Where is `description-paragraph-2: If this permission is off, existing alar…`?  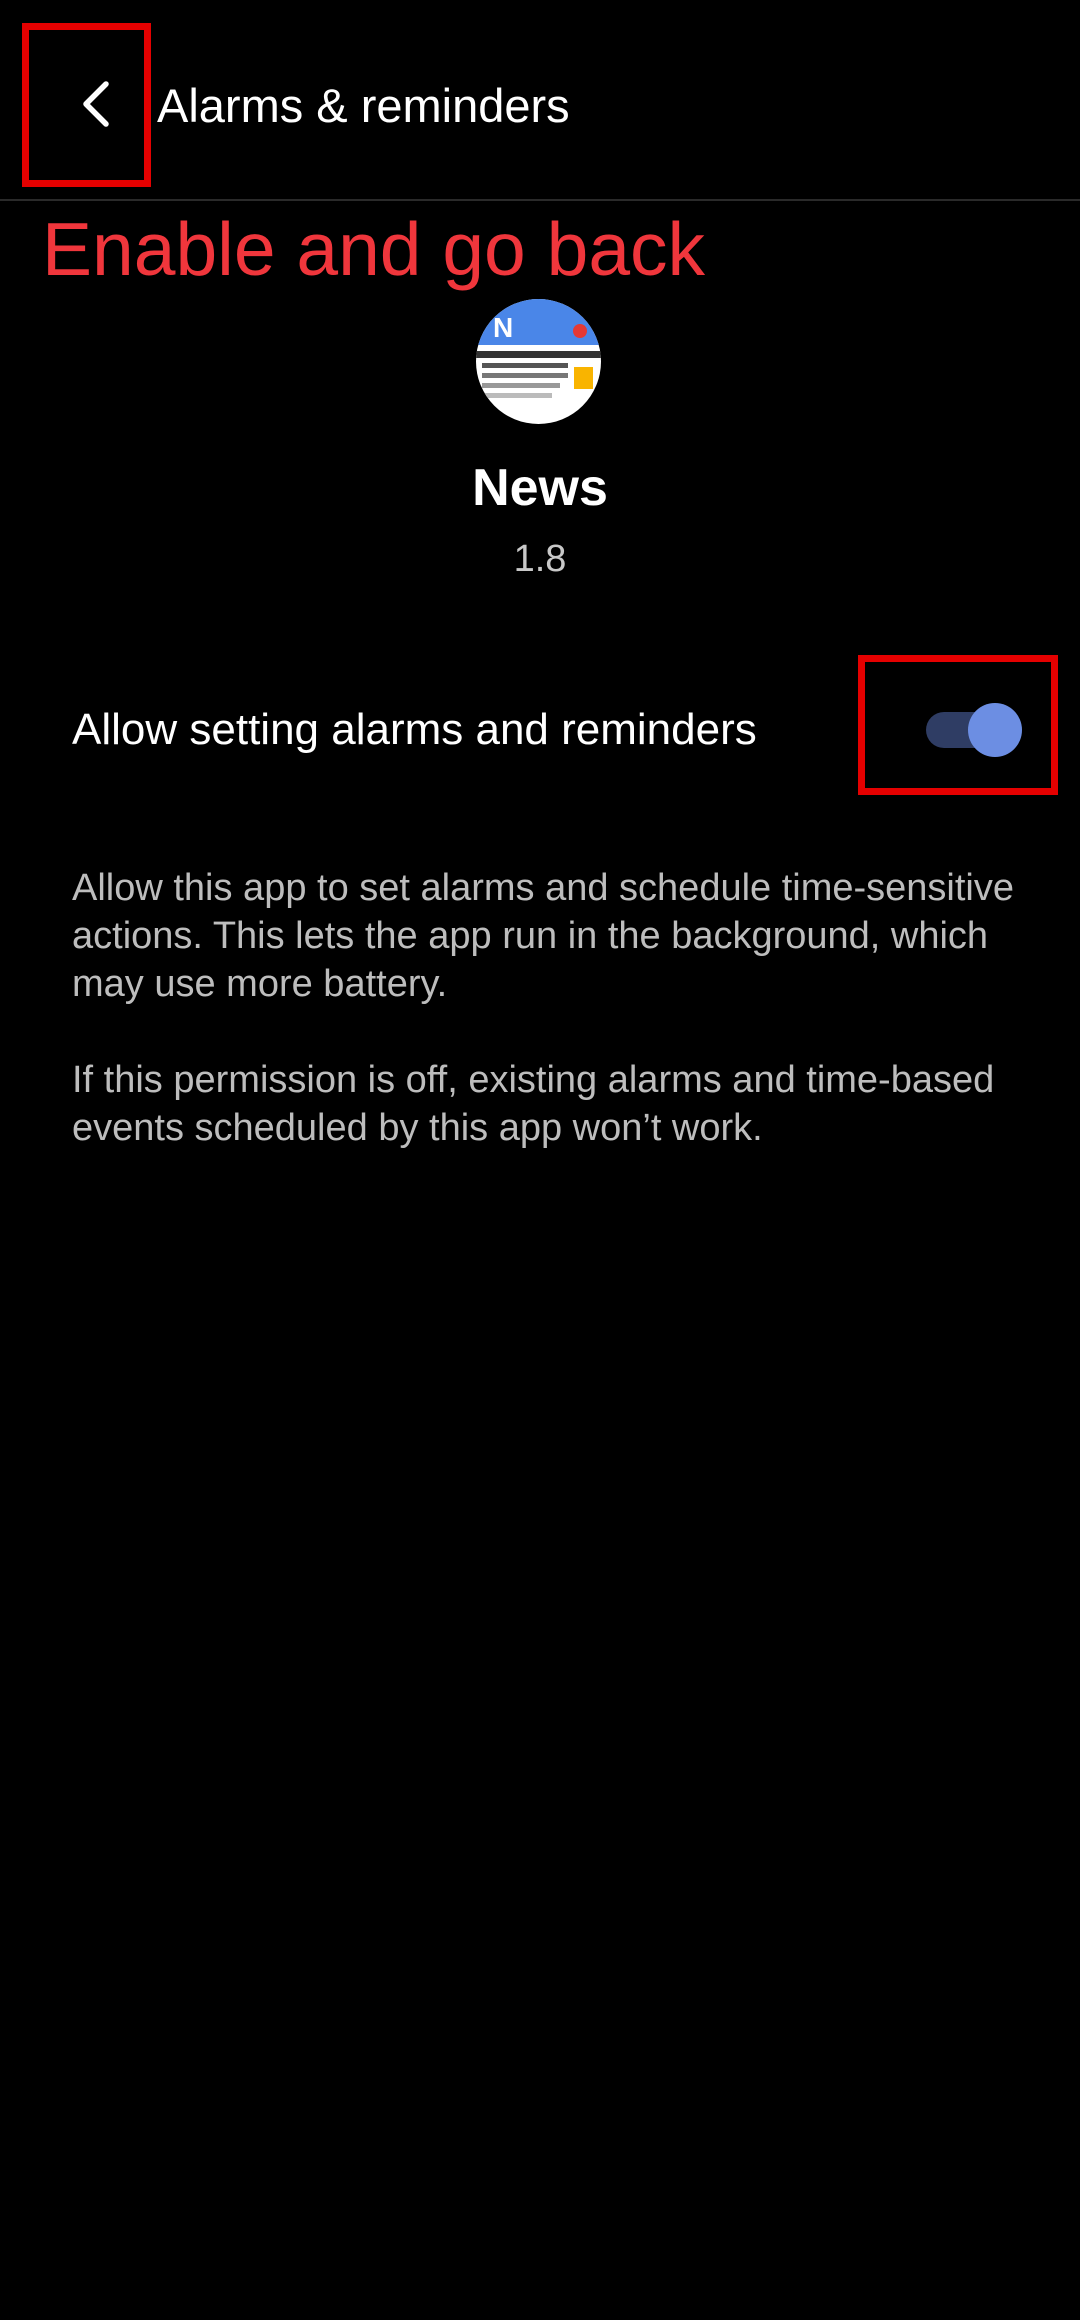
description-paragraph-2: If this permission is off, existing alar… is located at coordinates (533, 1104).